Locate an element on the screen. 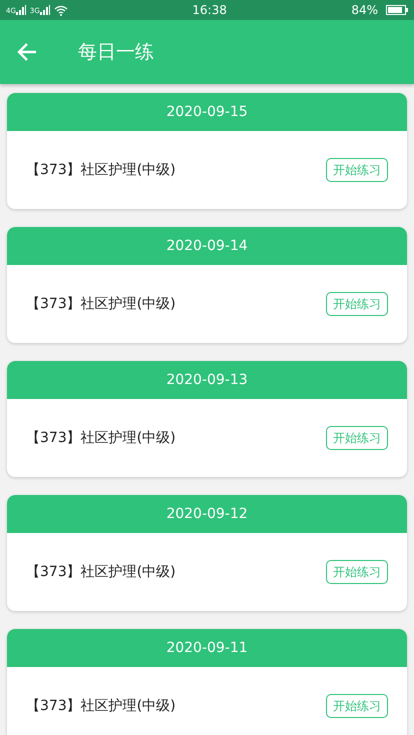 This screenshot has height=735, width=414. card-date: 2020-09-11 is located at coordinates (207, 648).